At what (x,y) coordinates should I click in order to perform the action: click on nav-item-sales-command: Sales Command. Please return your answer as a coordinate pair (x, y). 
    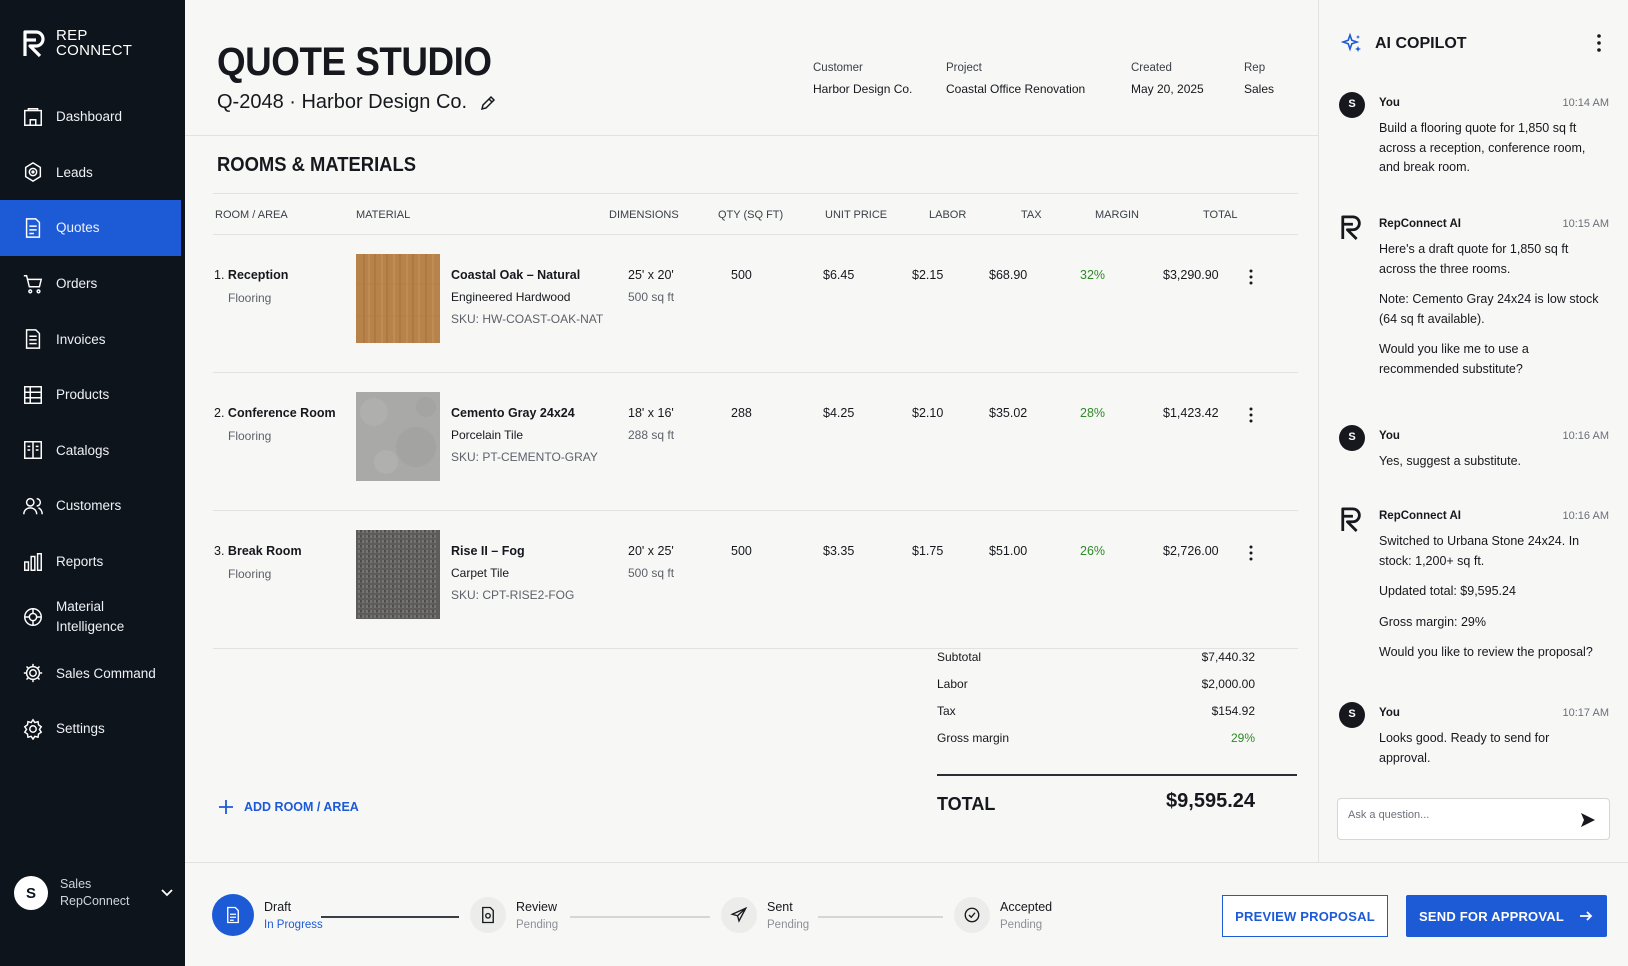
    Looking at the image, I should click on (92, 673).